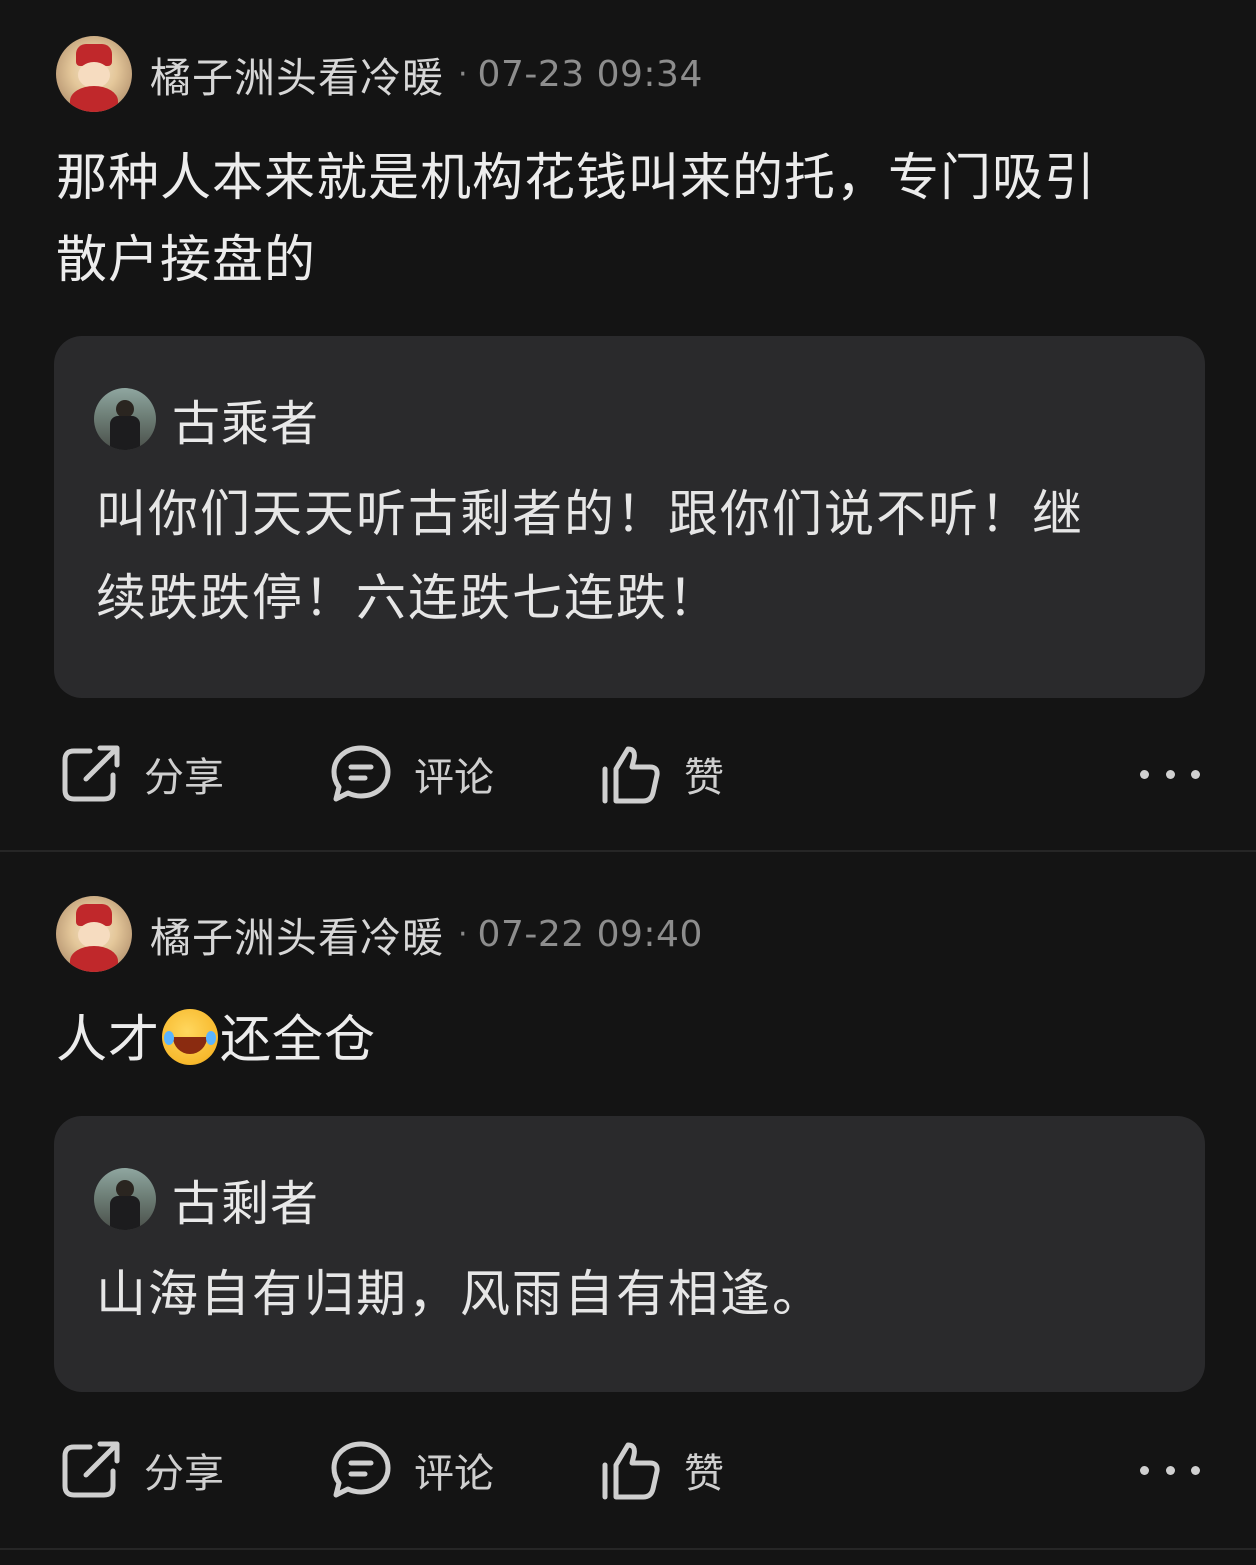  I want to click on quoted-text-line: 叫你们天天听古剩者的！跟你们说不听！继, so click(590, 514).